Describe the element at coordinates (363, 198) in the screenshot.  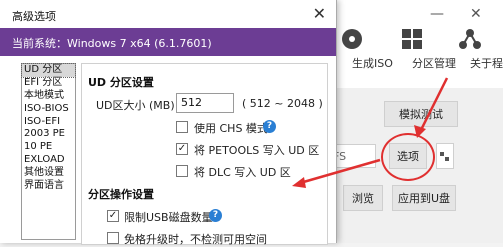
I see `browse-button: 浏览` at that location.